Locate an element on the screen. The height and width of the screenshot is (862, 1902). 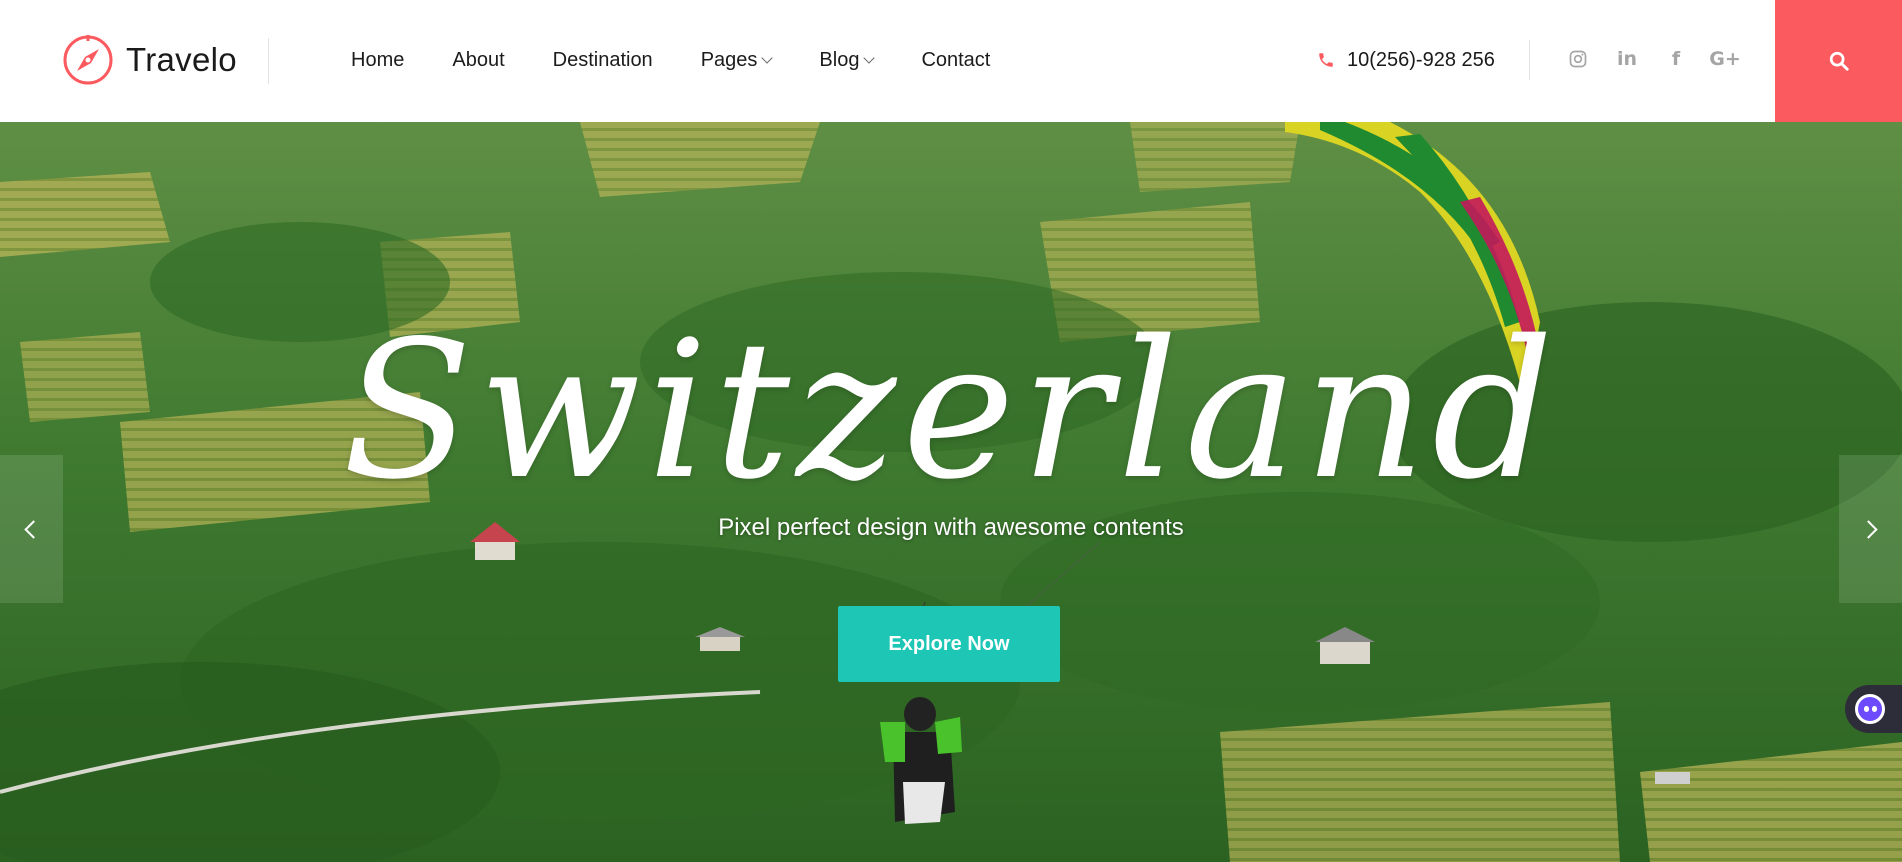
linkedin-glyph: in is located at coordinates (1627, 59).